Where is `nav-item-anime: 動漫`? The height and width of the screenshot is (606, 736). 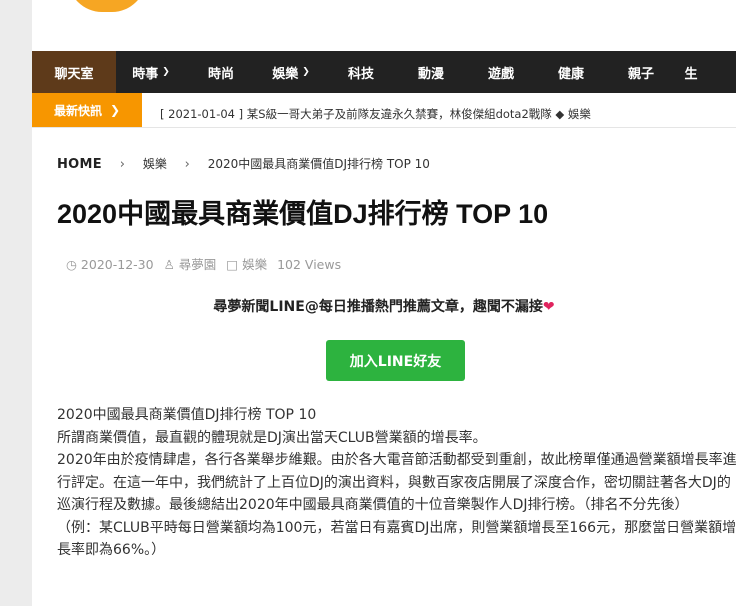
nav-item-anime: 動漫 is located at coordinates (431, 72).